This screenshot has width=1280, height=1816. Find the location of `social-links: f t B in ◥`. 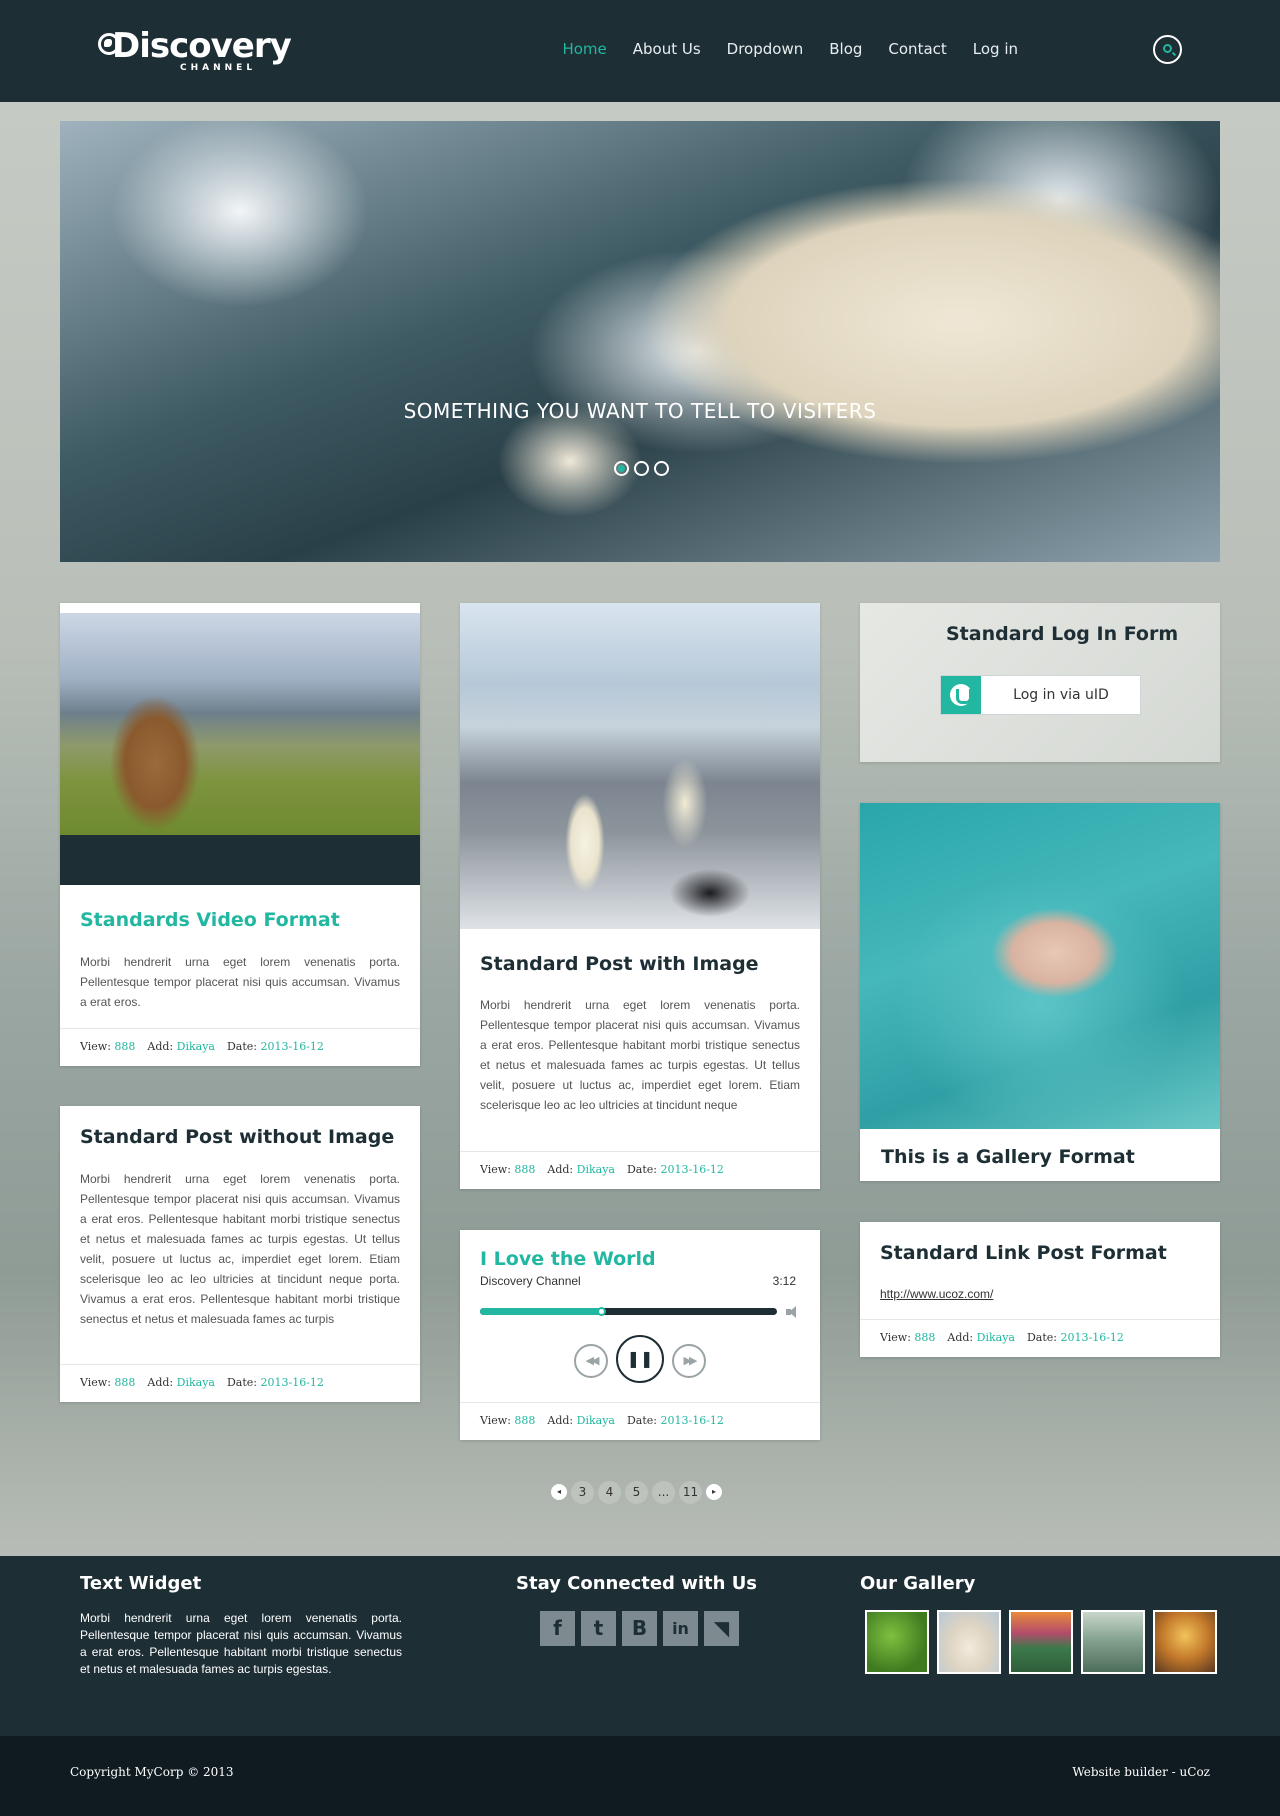

social-links: f t B in ◥ is located at coordinates (639, 1628).